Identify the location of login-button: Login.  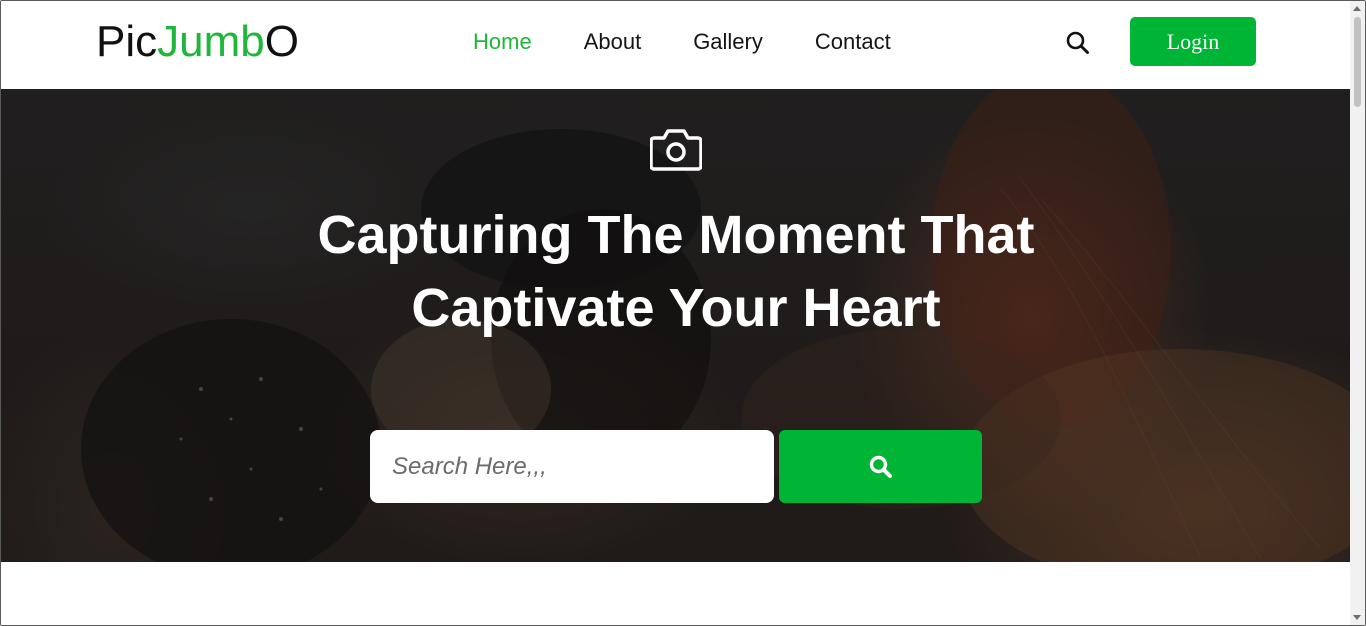
(1193, 41).